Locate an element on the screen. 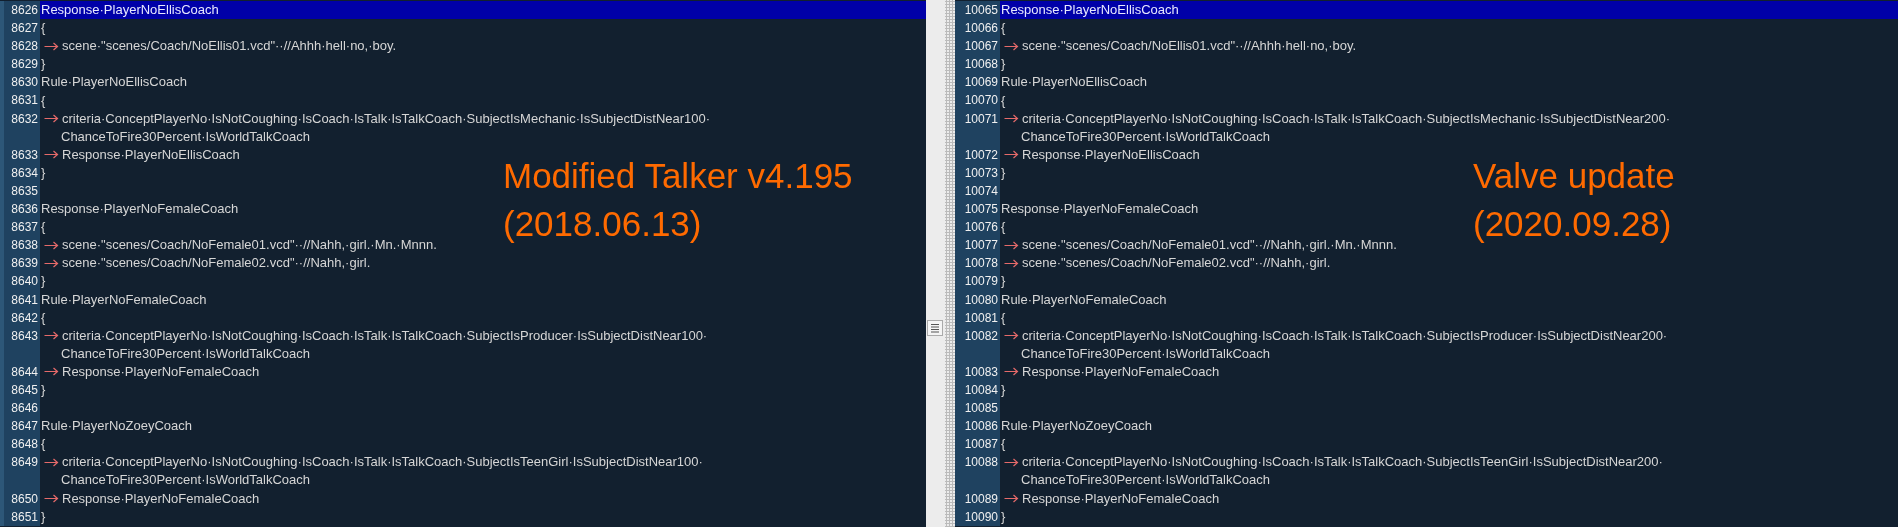 This screenshot has width=1898, height=527. line-number: 8628 is located at coordinates (20, 46).